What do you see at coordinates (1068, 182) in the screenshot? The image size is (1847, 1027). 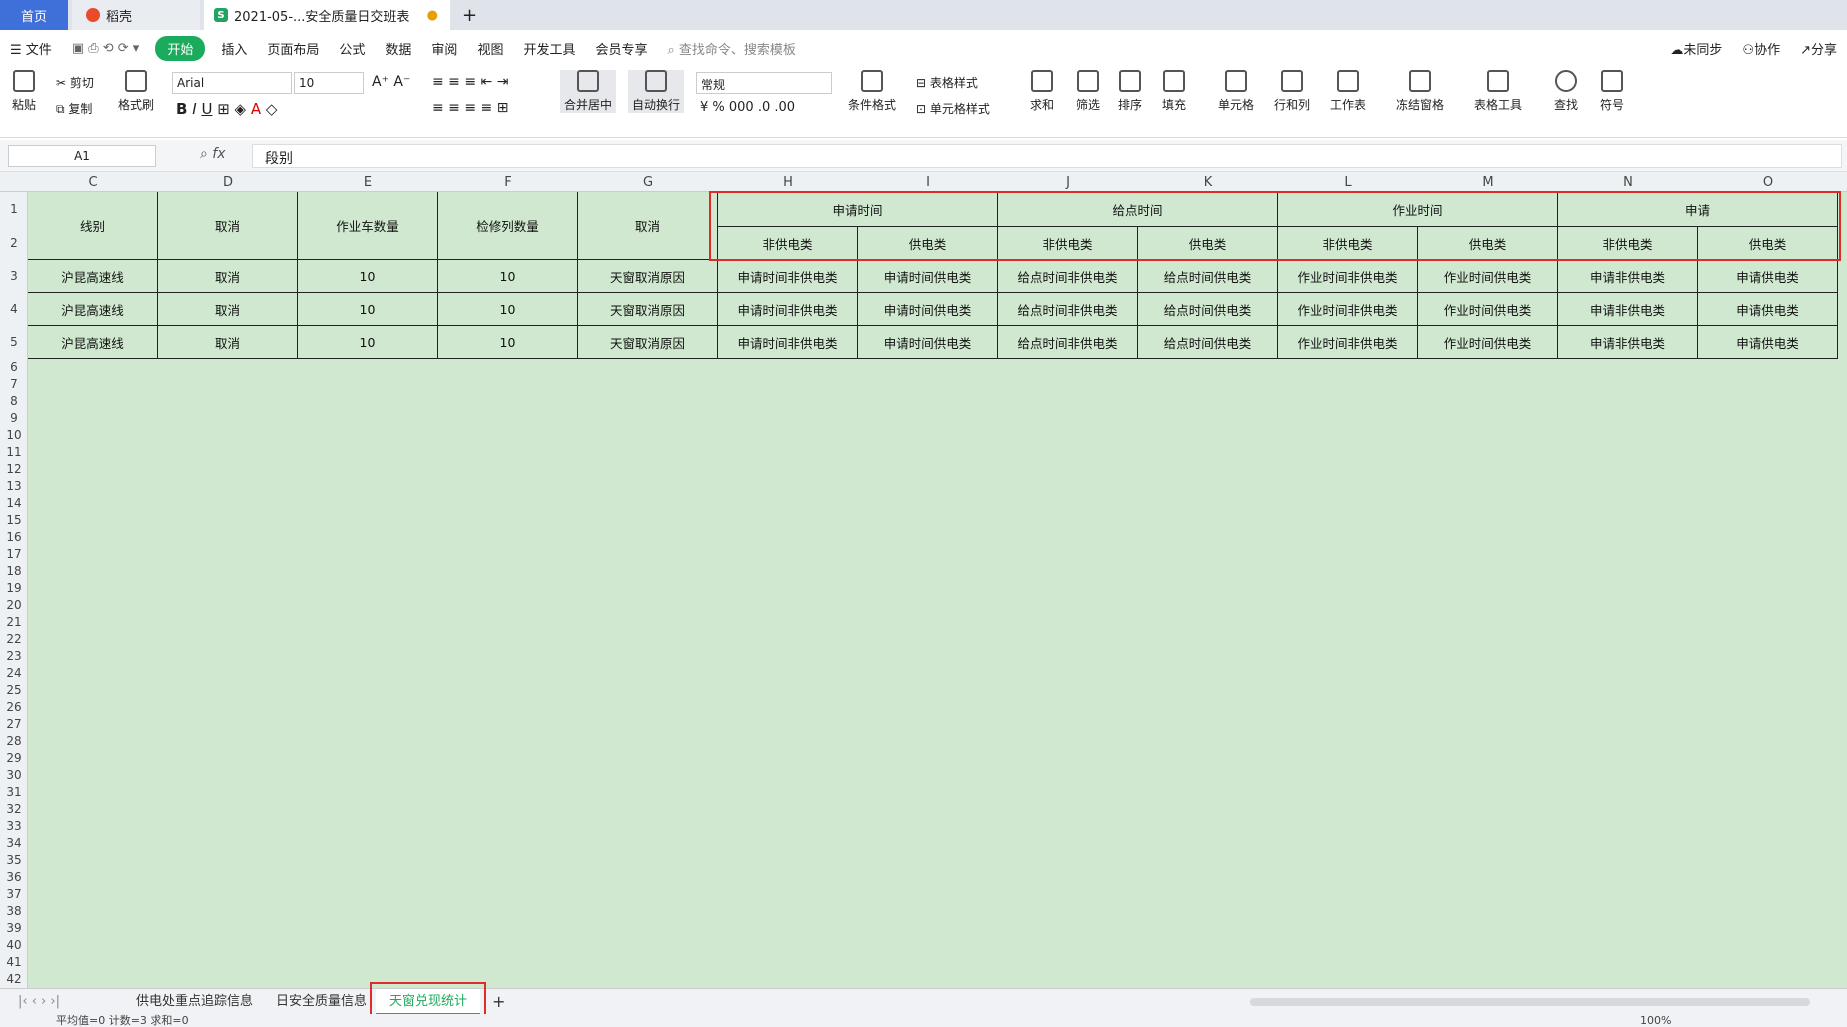 I see `column-header-J: J` at bounding box center [1068, 182].